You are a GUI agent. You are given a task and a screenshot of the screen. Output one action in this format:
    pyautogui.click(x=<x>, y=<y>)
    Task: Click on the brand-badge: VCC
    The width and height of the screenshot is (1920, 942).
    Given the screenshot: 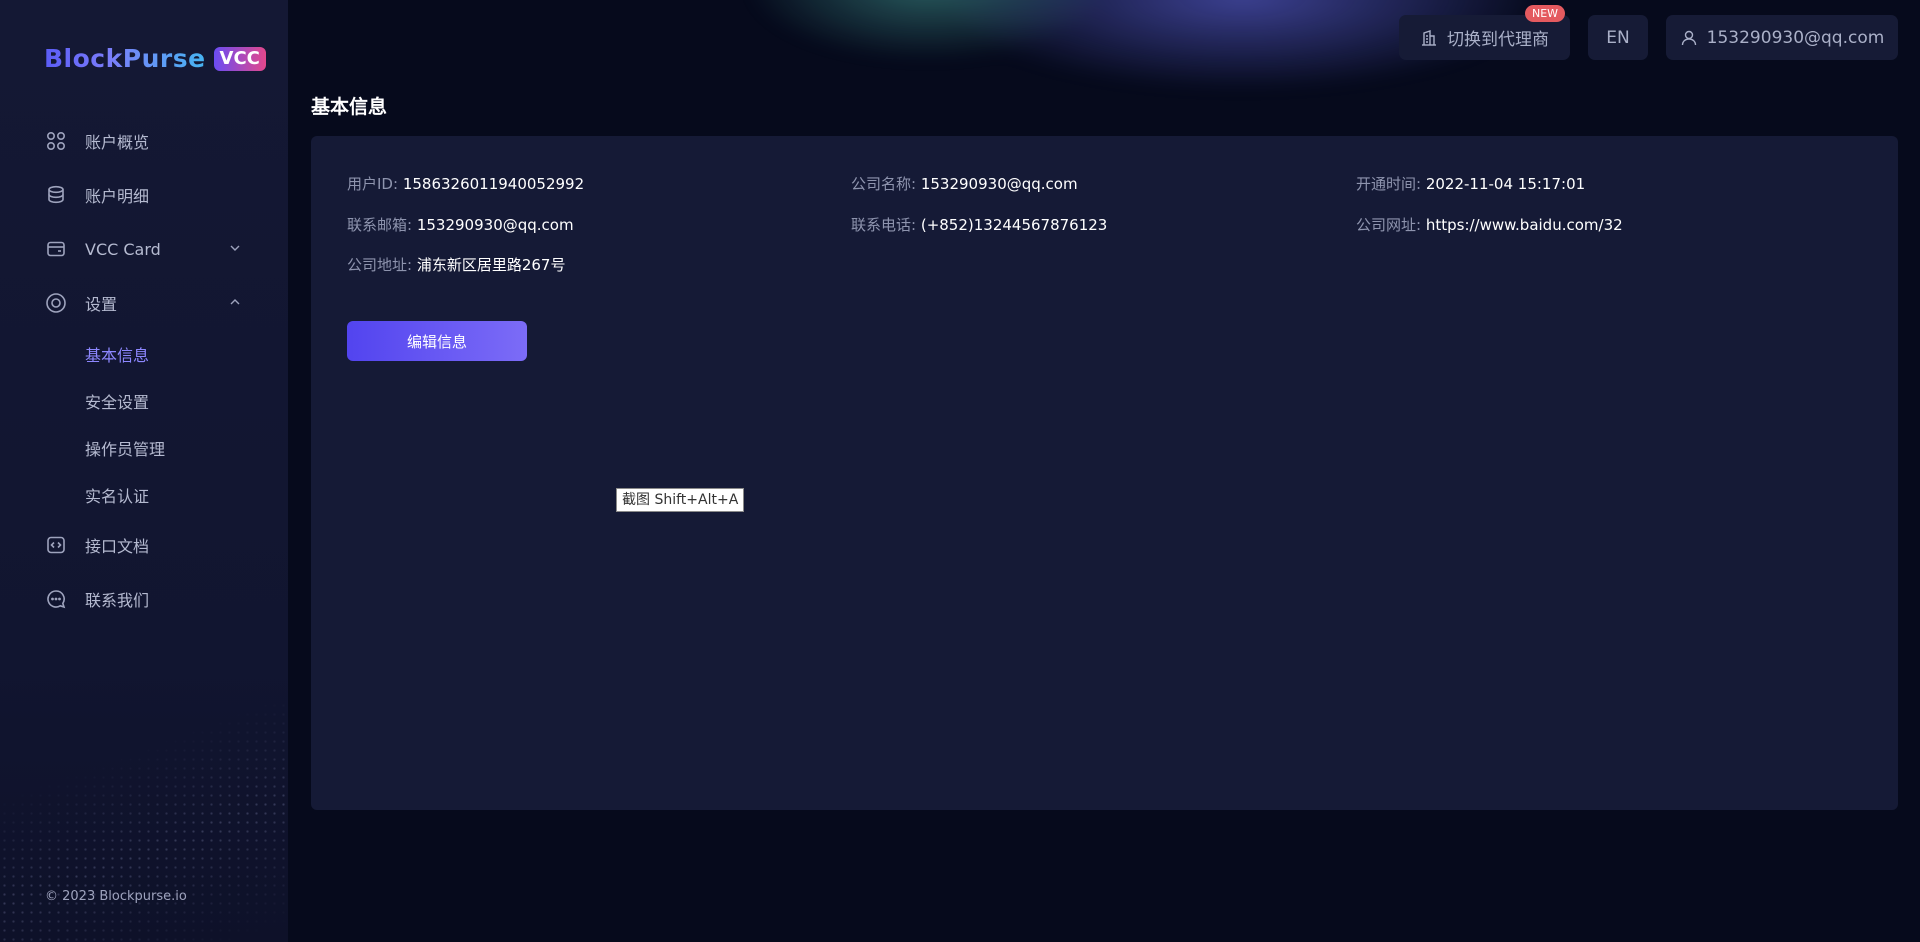 What is the action you would take?
    pyautogui.click(x=239, y=58)
    